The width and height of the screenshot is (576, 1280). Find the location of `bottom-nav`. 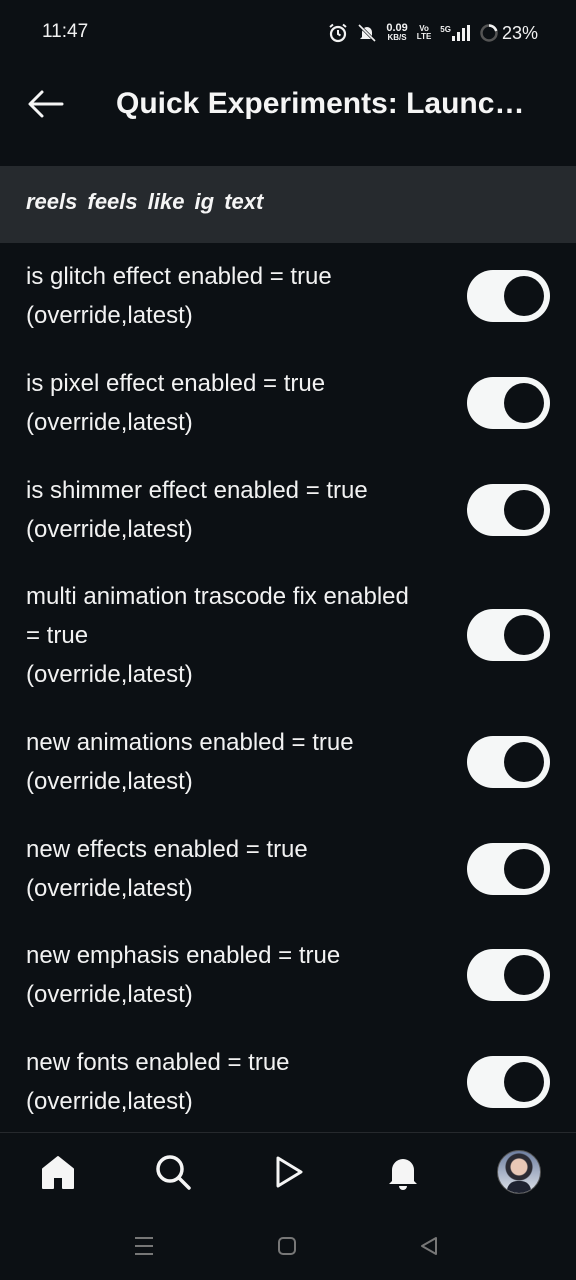

bottom-nav is located at coordinates (288, 1172).